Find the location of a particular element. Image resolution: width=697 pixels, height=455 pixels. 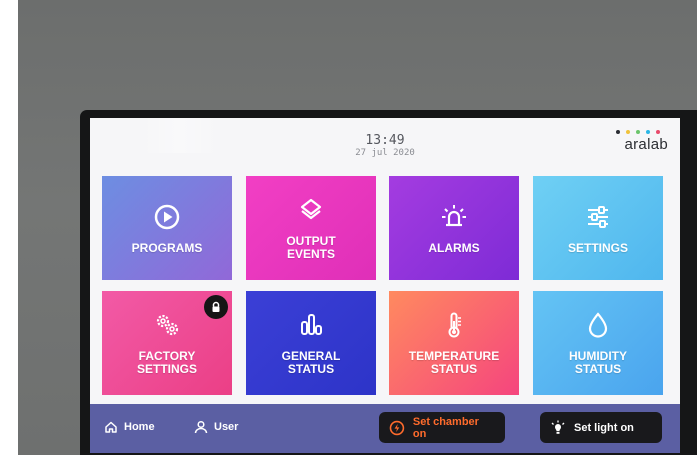

droplet-icon is located at coordinates (598, 325).